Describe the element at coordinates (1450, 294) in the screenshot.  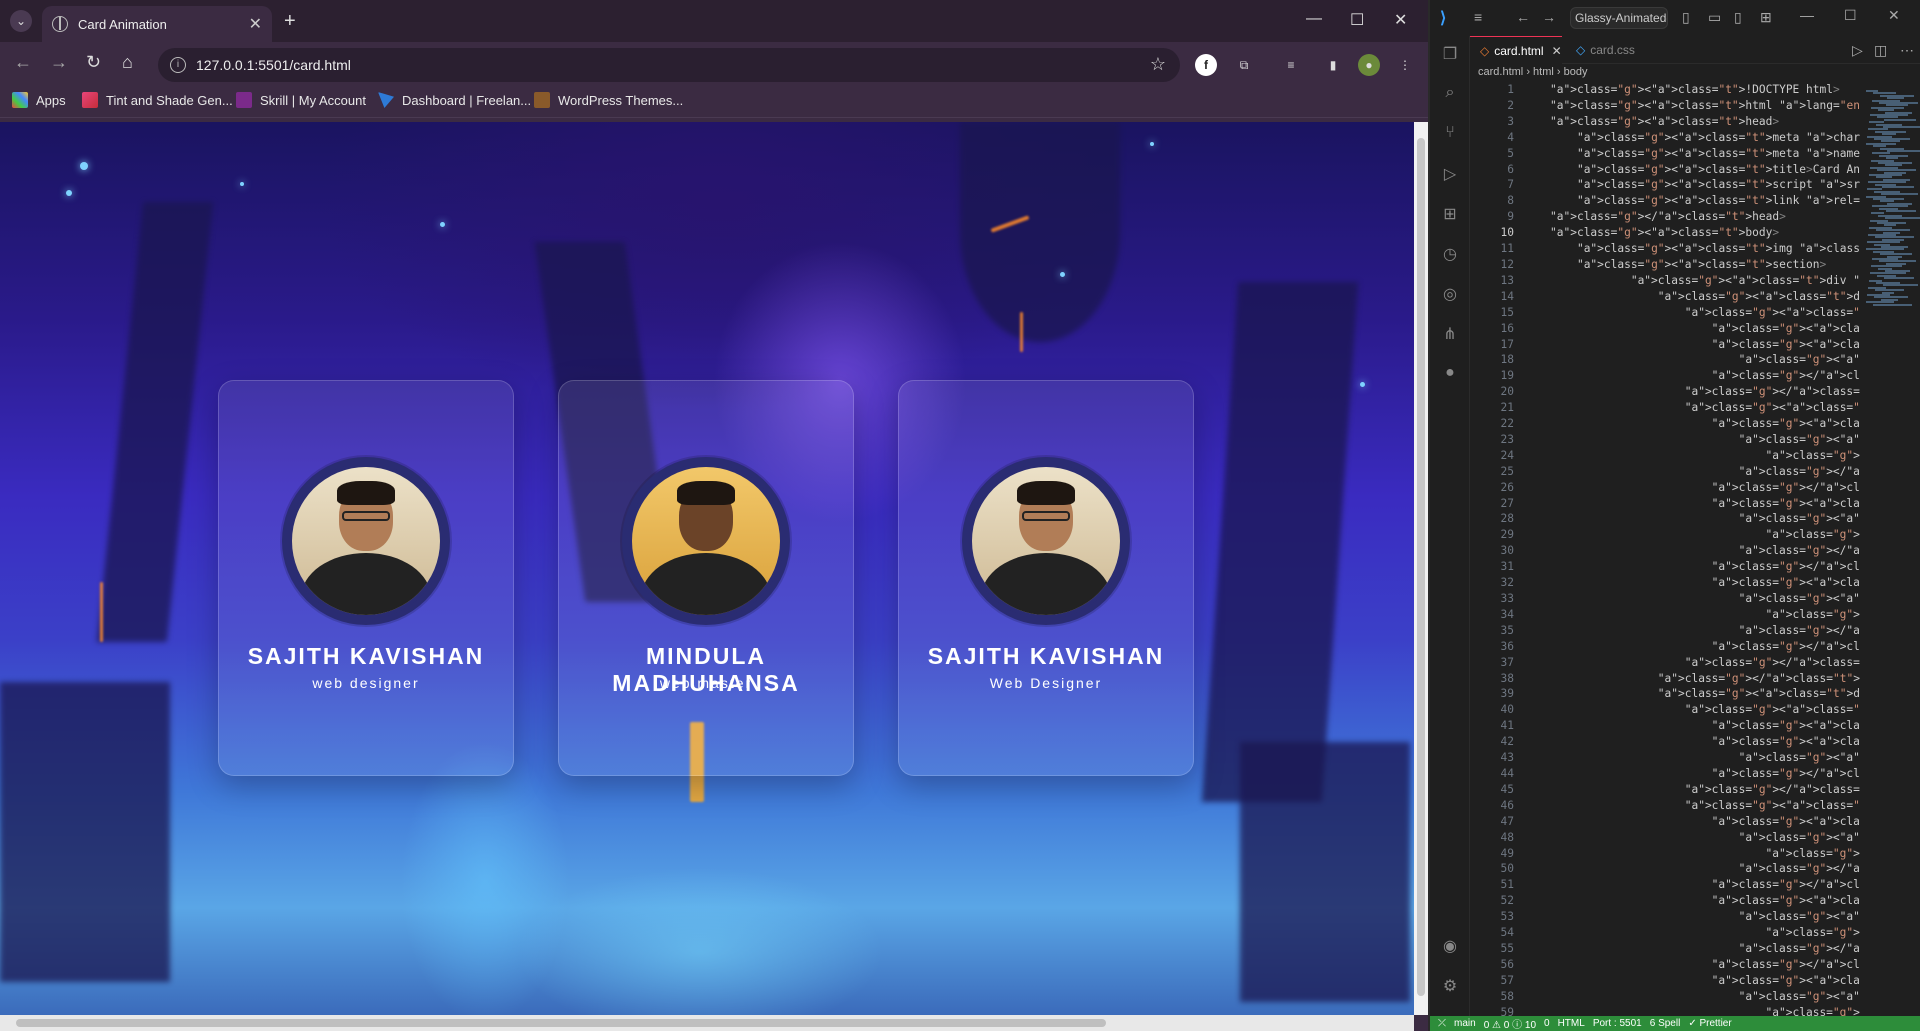
I see `remote-icon: ◎` at that location.